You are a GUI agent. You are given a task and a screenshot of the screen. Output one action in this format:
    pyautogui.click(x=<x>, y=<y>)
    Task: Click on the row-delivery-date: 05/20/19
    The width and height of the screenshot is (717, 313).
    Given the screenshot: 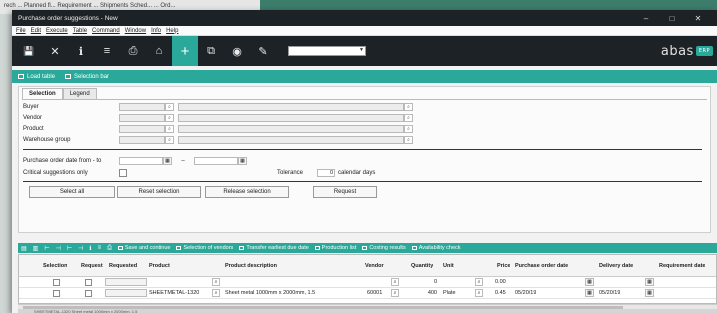 What is the action you would take?
    pyautogui.click(x=609, y=293)
    